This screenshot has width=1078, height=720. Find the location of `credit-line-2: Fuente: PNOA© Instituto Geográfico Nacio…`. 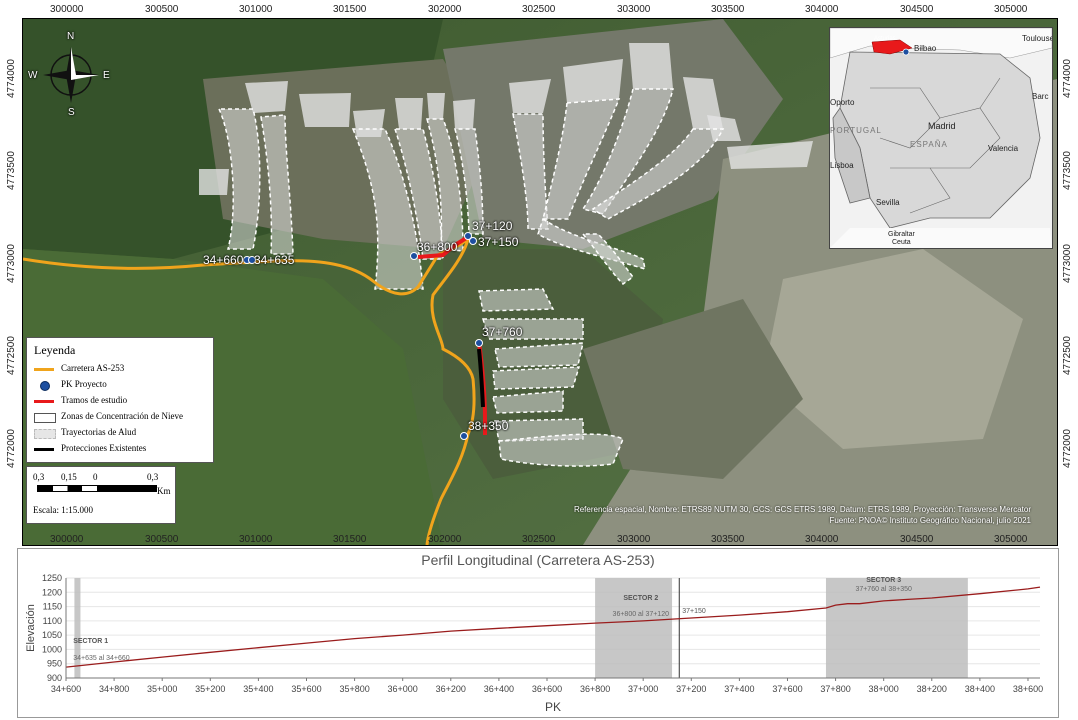

credit-line-2: Fuente: PNOA© Instituto Geográfico Nacio… is located at coordinates (930, 520).